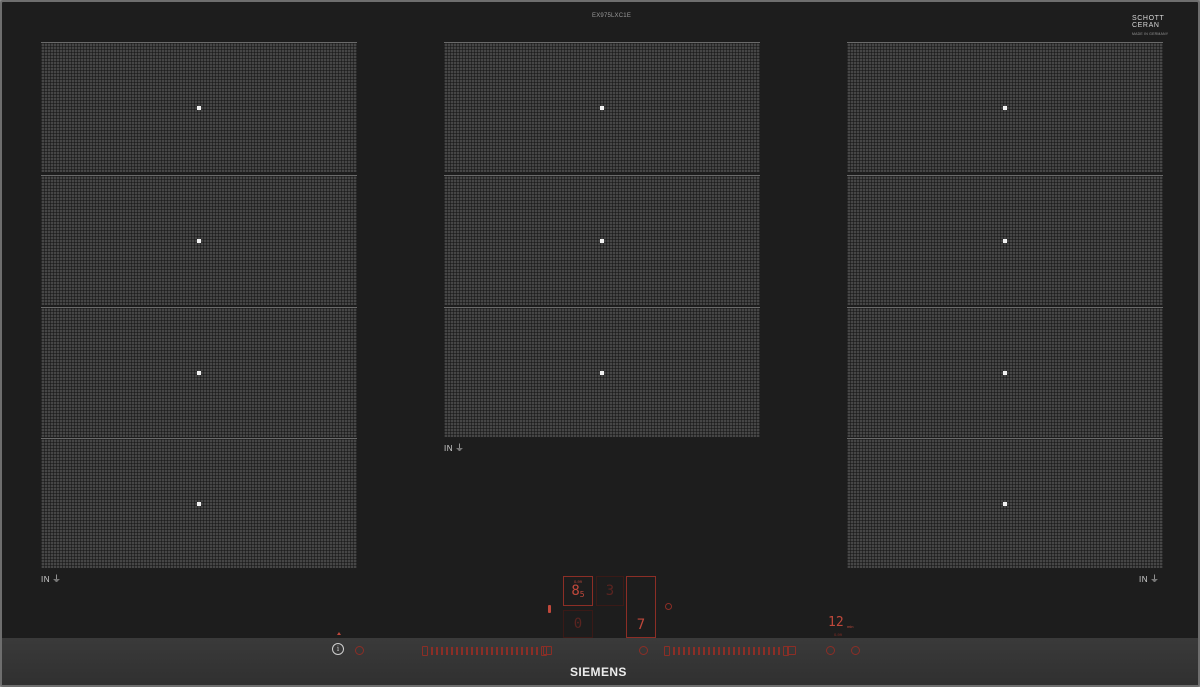 Image resolution: width=1200 pixels, height=687 pixels. What do you see at coordinates (641, 625) in the screenshot?
I see `zone-select-value: 7` at bounding box center [641, 625].